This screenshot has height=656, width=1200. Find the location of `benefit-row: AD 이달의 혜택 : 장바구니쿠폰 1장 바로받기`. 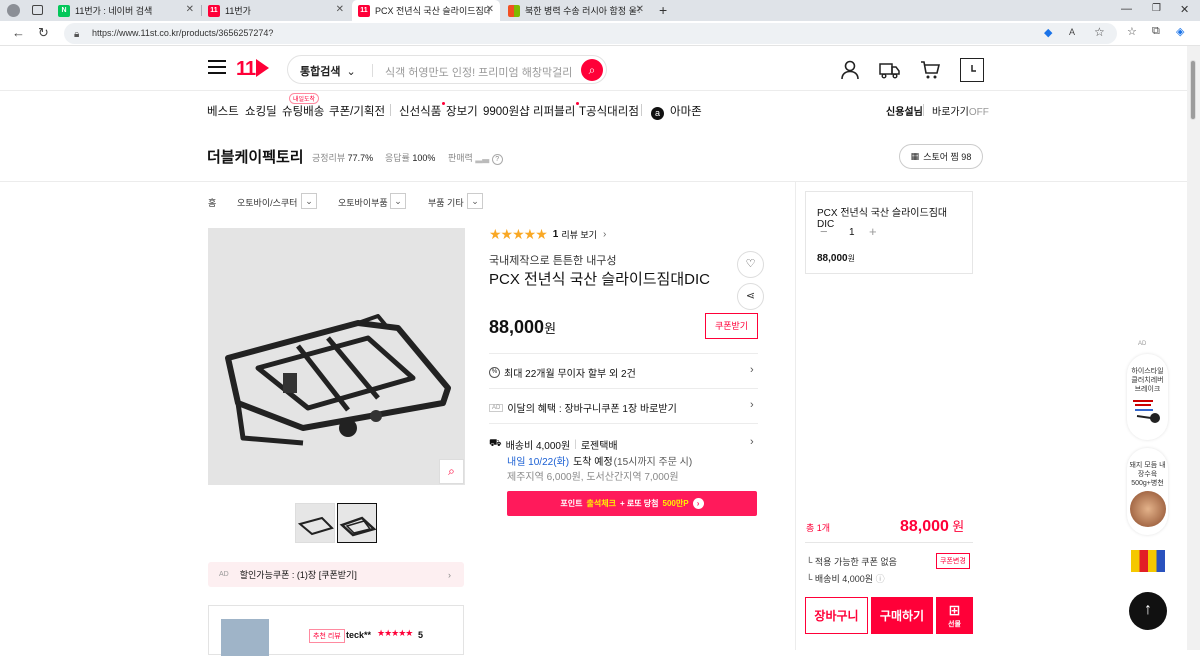

benefit-row: AD 이달의 혜택 : 장바구니쿠폰 1장 바로받기 is located at coordinates (583, 407).